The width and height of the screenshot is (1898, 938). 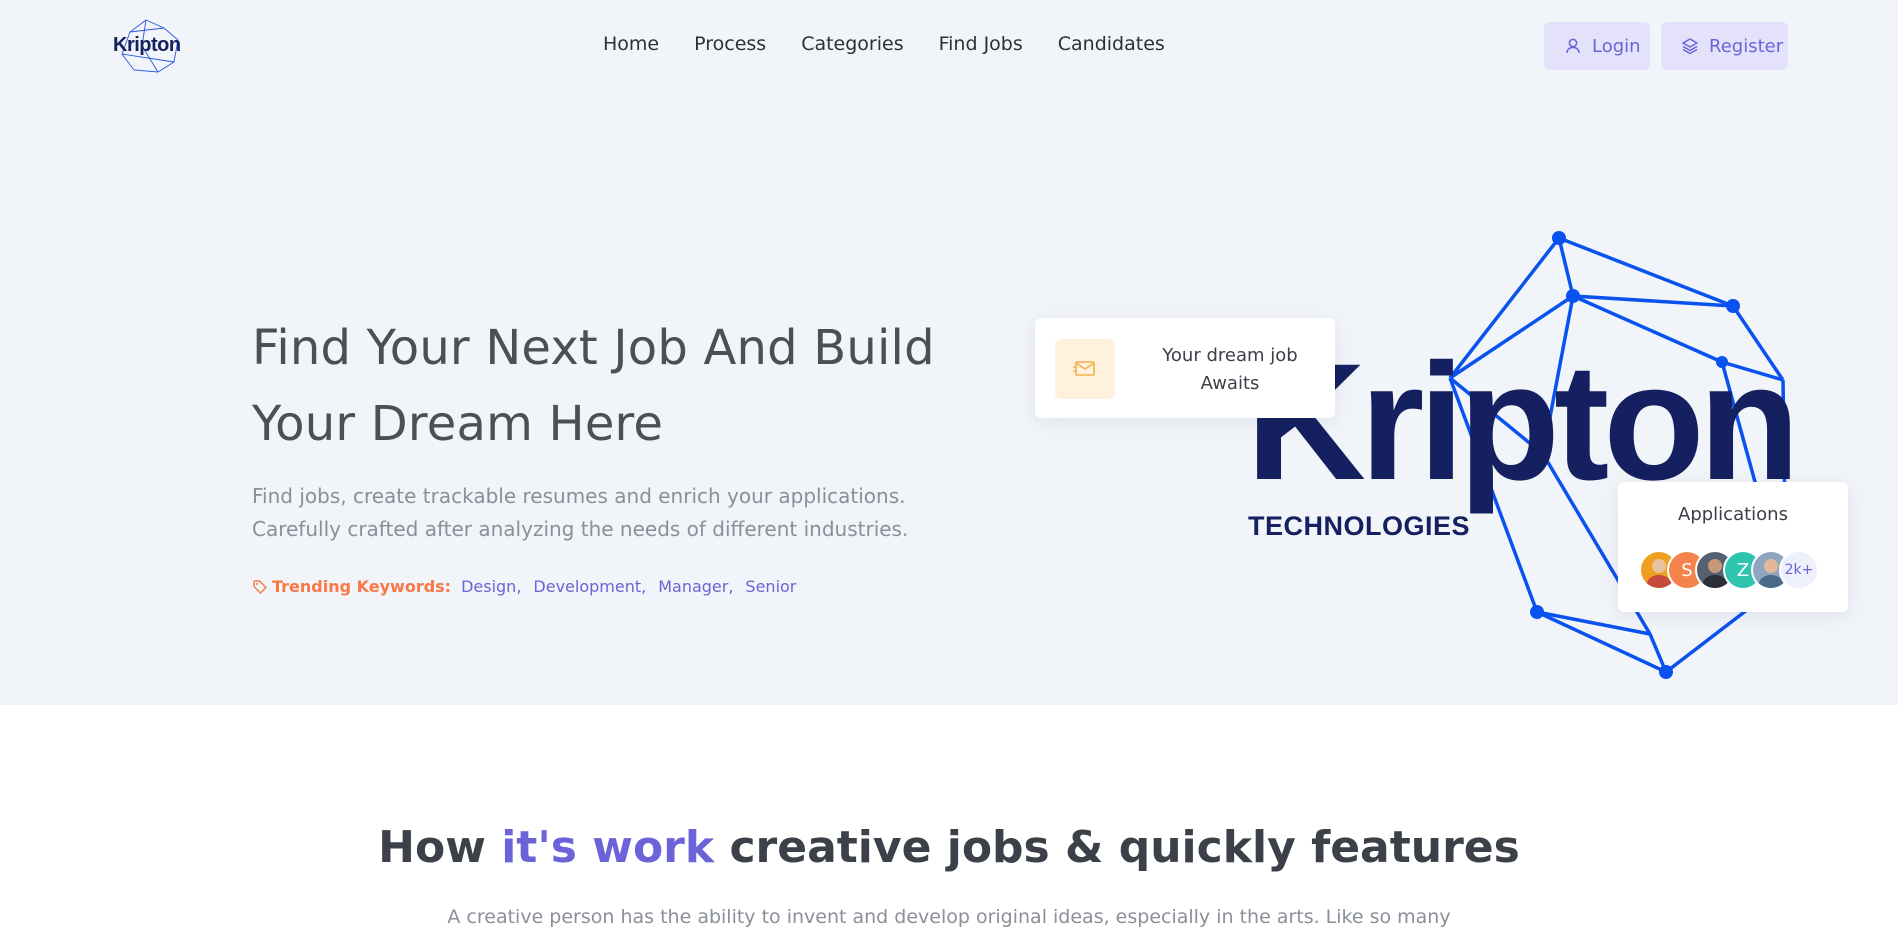 I want to click on register-button: Register, so click(x=1724, y=46).